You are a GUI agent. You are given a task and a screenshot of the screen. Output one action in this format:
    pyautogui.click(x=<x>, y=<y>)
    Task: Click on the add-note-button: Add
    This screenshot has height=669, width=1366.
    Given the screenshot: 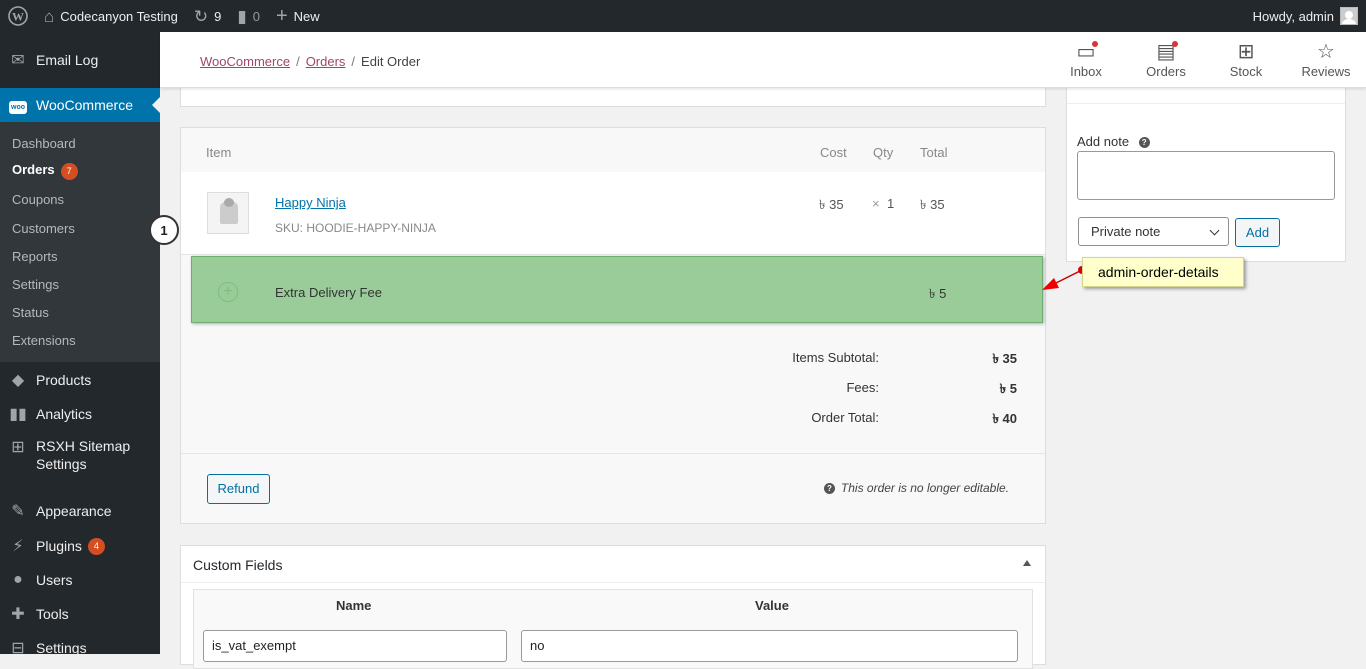 What is the action you would take?
    pyautogui.click(x=1257, y=232)
    